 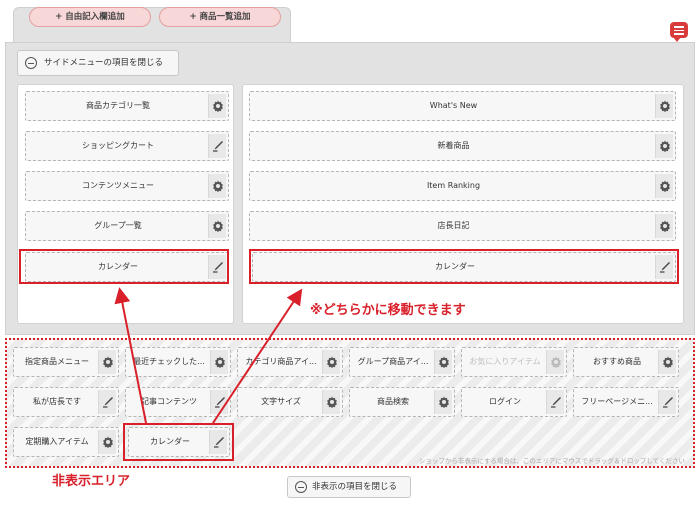 What do you see at coordinates (208, 355) in the screenshot?
I see `move-arrows` at bounding box center [208, 355].